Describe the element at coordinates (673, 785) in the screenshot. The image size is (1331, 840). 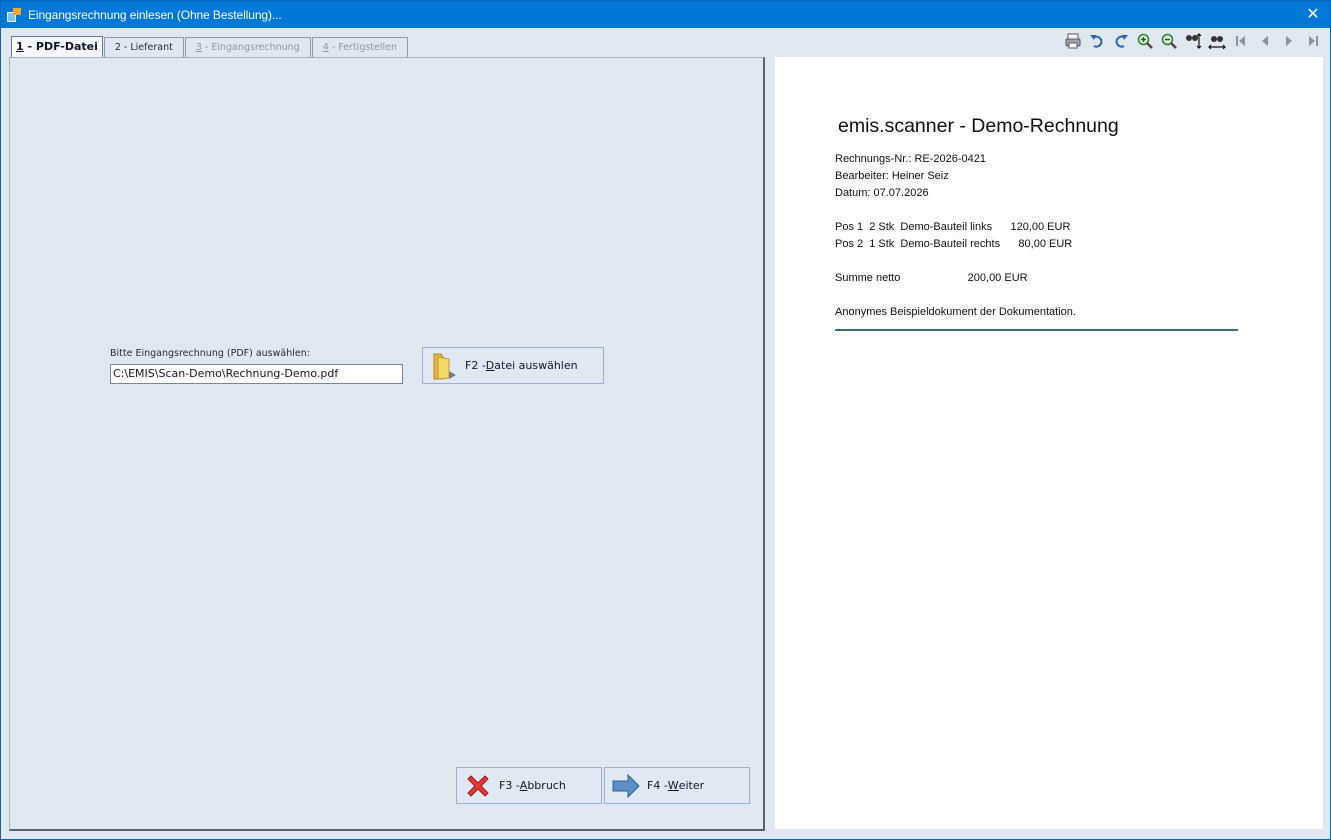
I see `next-hotkey: W` at that location.